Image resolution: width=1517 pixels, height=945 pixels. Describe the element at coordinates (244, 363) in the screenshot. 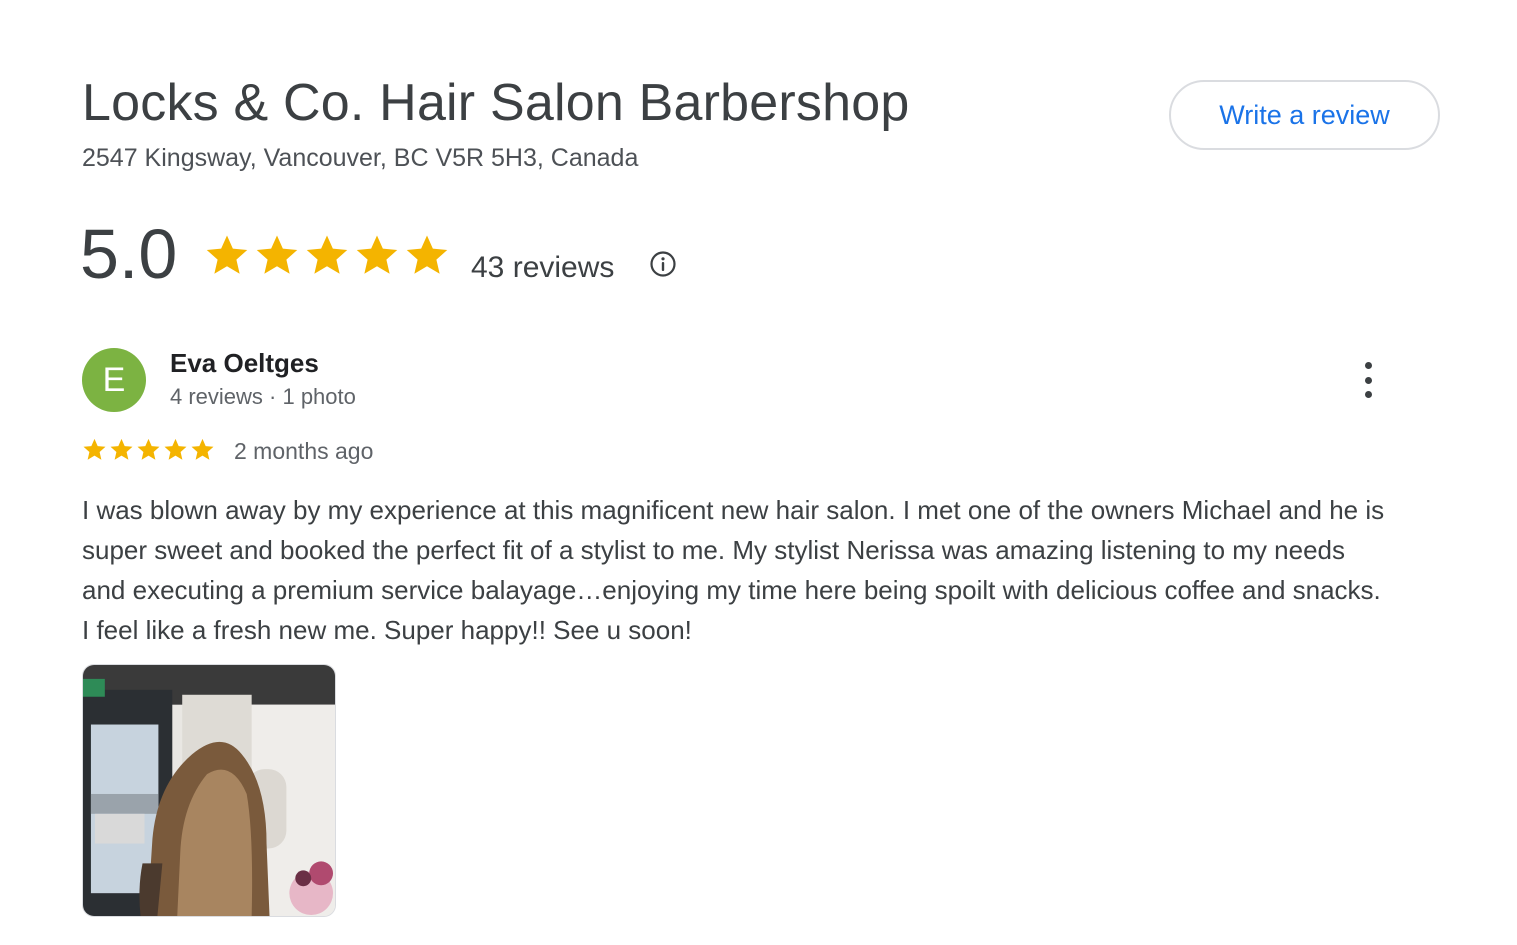

I see `review-author-name: Eva Oeltges` at that location.